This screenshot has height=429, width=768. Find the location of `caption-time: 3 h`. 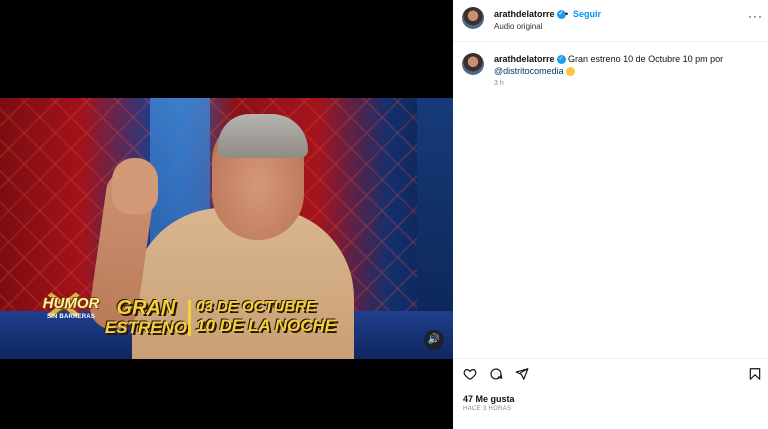

caption-time: 3 h is located at coordinates (499, 83).